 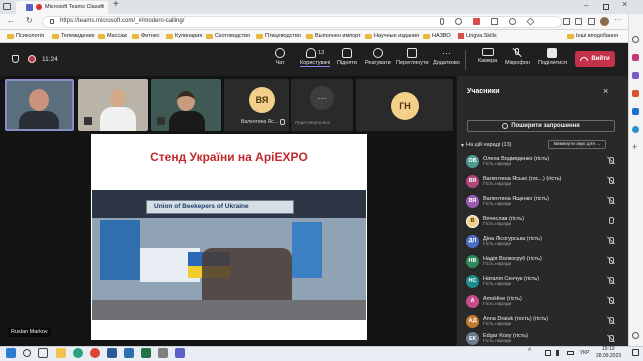 What do you see at coordinates (566, 21) in the screenshot?
I see `split-screen-icon` at bounding box center [566, 21].